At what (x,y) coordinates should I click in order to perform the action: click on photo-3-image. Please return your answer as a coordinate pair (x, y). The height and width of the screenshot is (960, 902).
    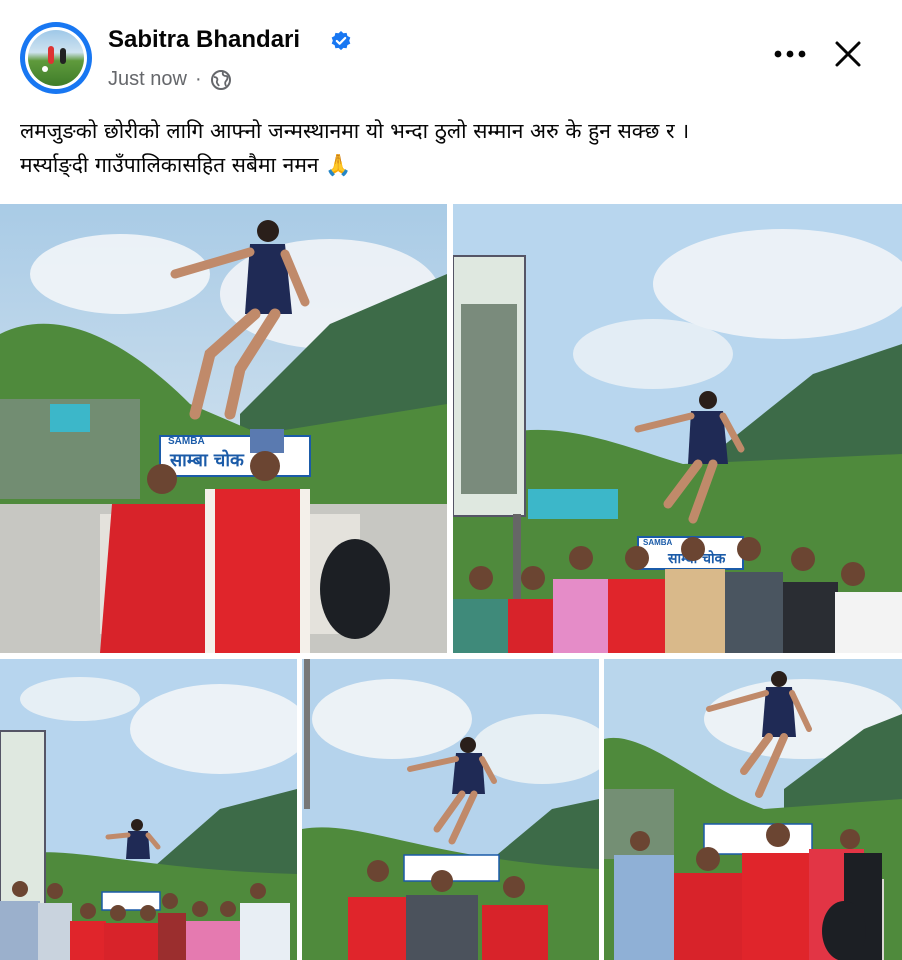
    Looking at the image, I should click on (148, 809).